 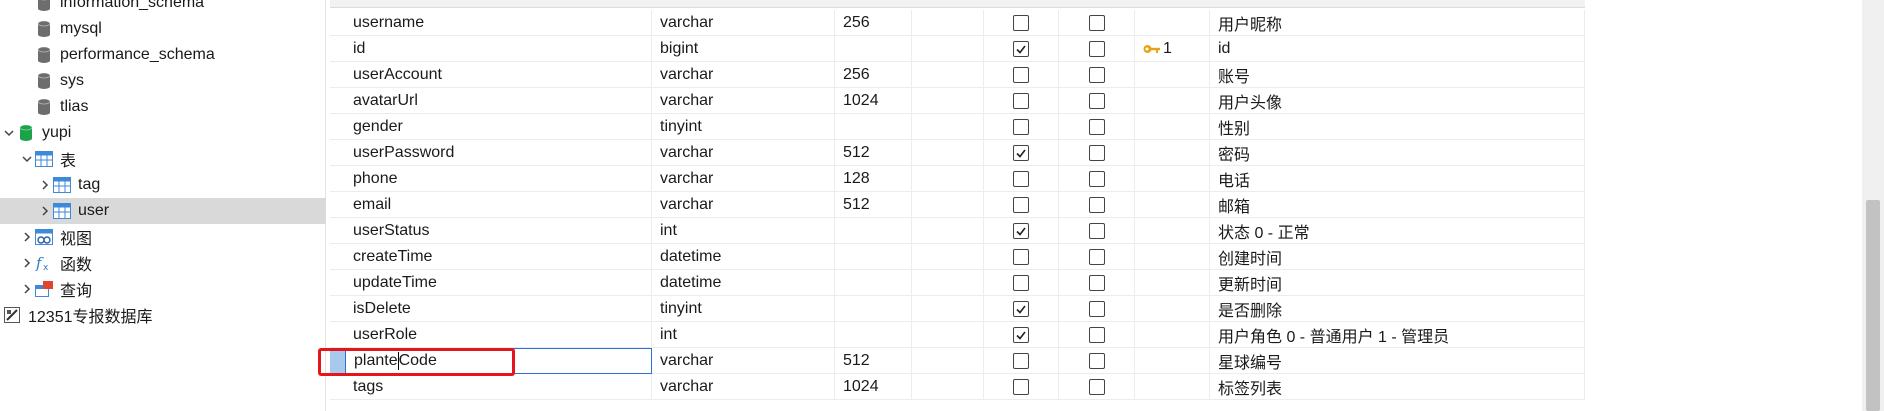 What do you see at coordinates (1397, 101) in the screenshot?
I see `cell-comment: 用户头像` at bounding box center [1397, 101].